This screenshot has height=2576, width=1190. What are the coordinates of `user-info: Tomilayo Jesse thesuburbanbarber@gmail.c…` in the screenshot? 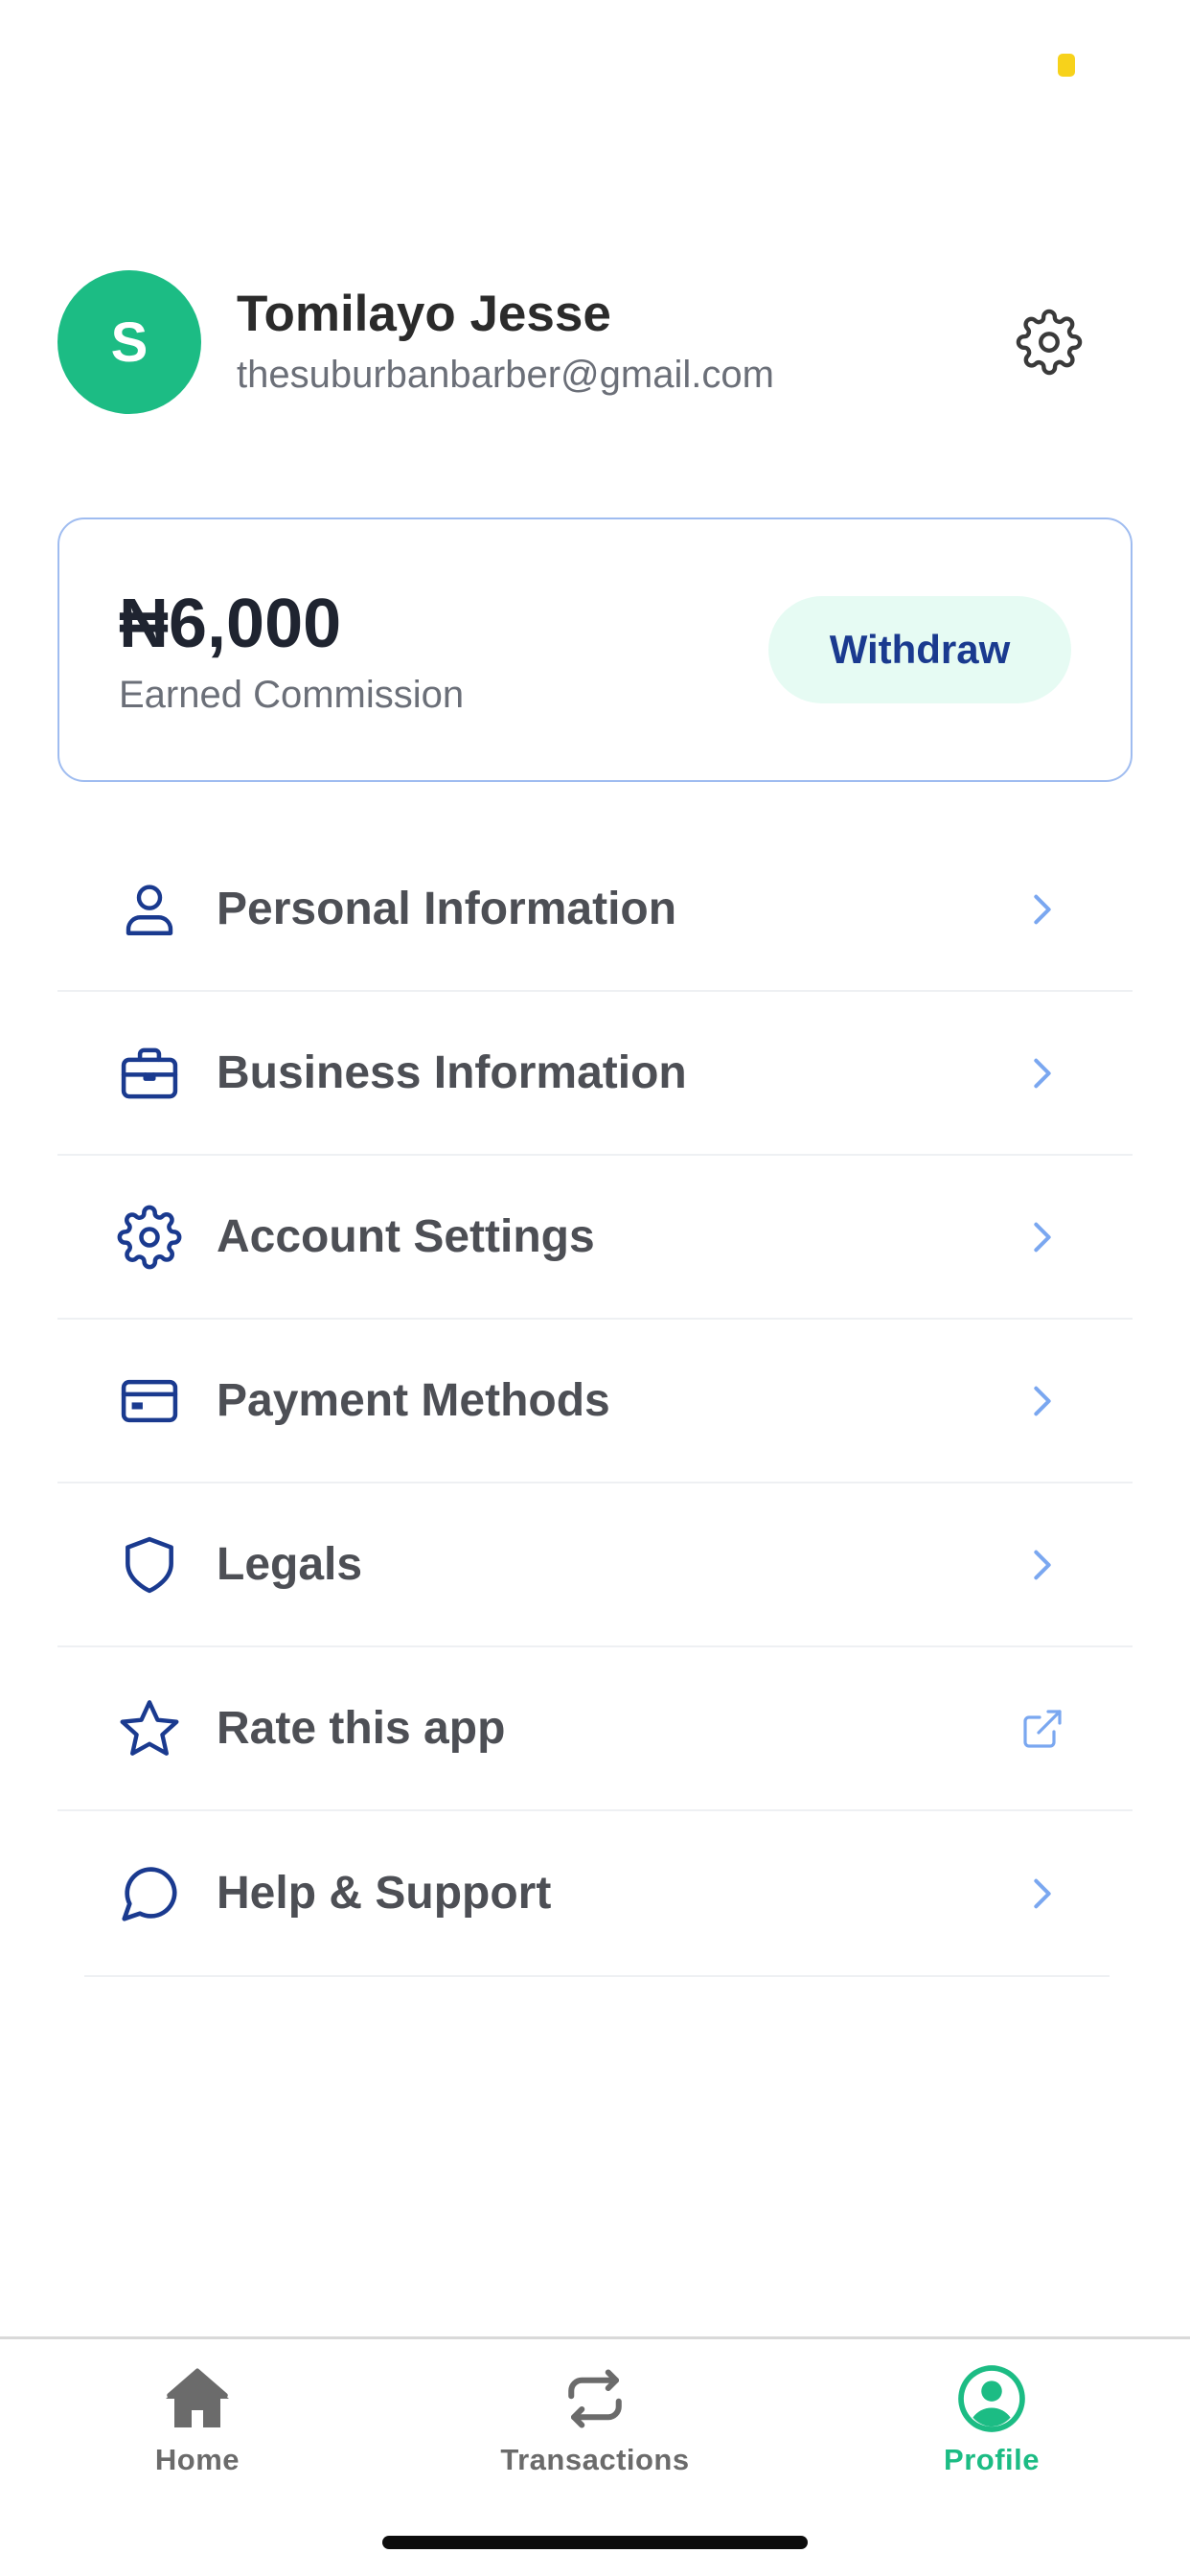 It's located at (624, 342).